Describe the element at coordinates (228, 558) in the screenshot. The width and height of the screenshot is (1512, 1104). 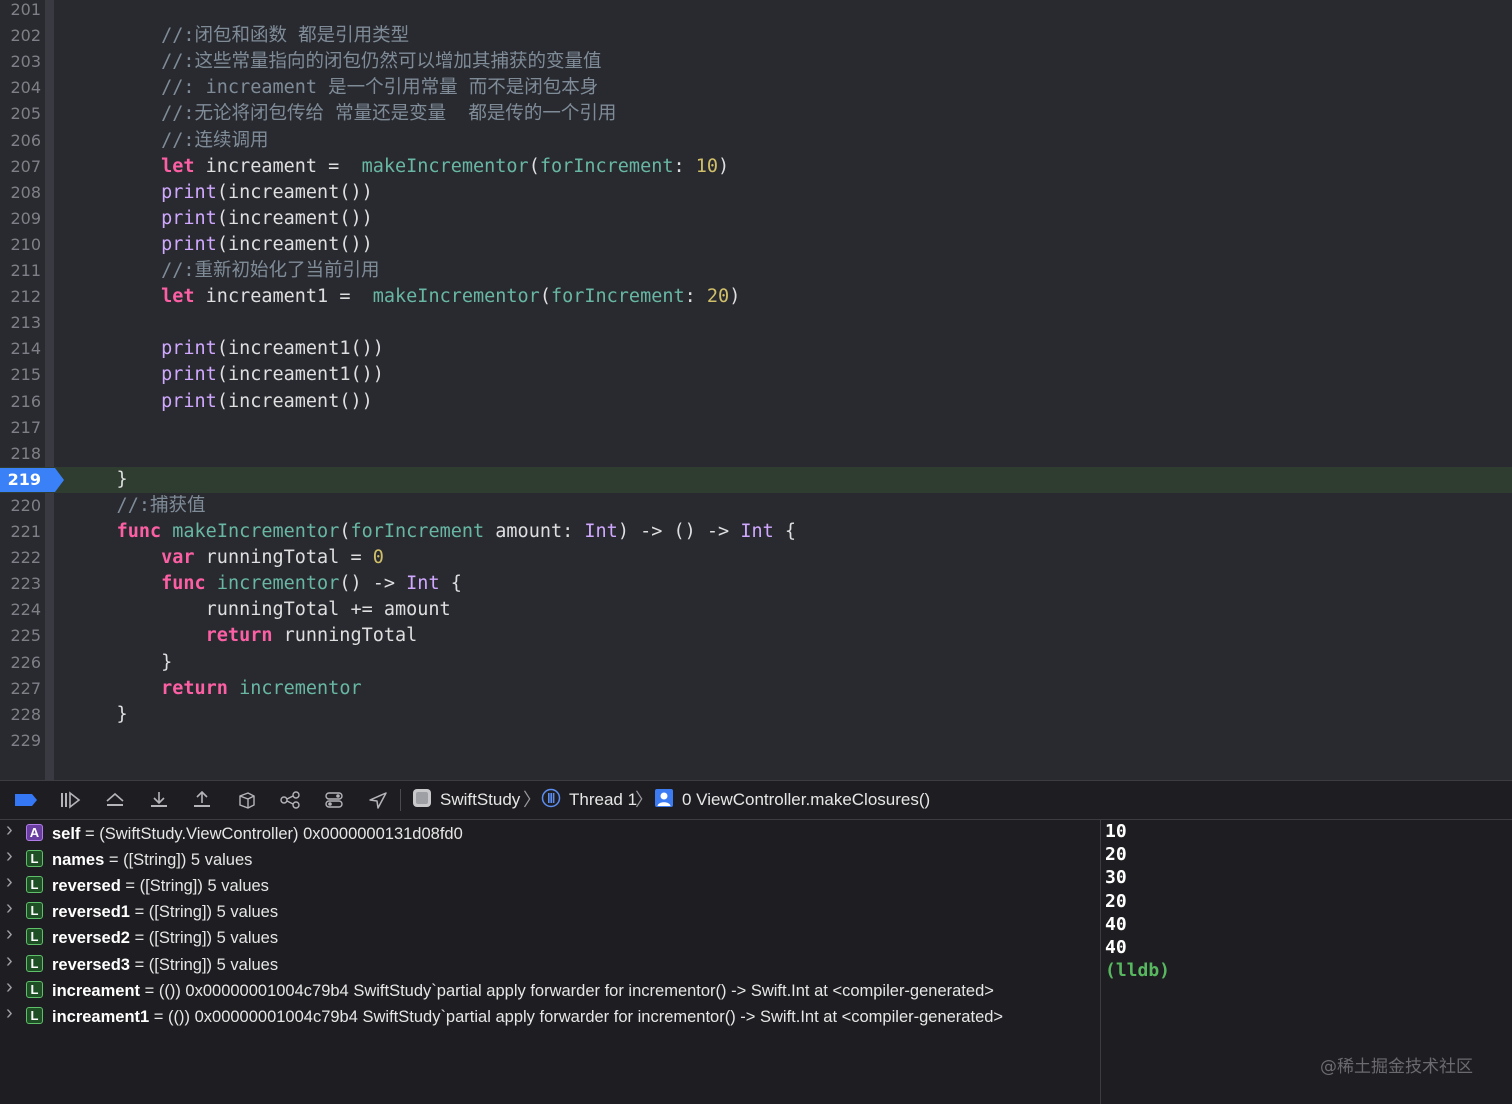
I see `code-text: var runningTotal = 0` at that location.